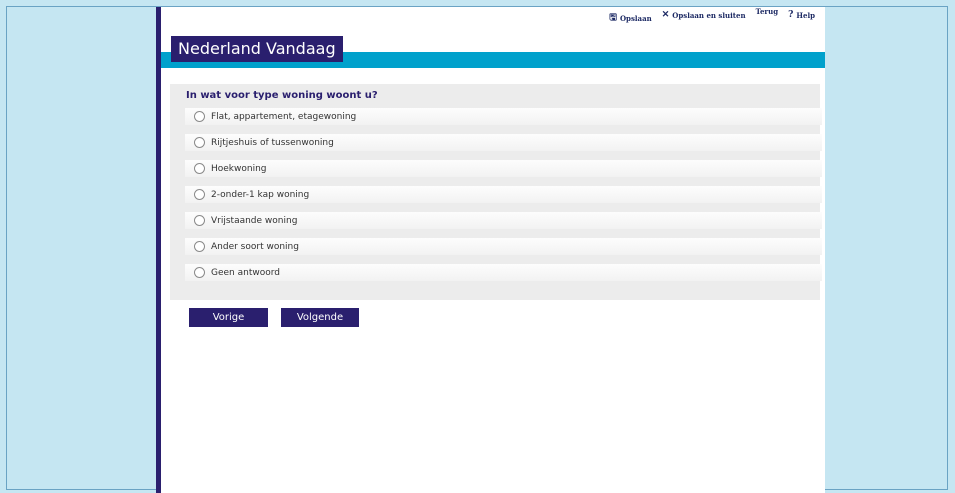 The image size is (955, 493). What do you see at coordinates (503, 220) in the screenshot?
I see `option-vrijstaand: Vrijstaande woning` at bounding box center [503, 220].